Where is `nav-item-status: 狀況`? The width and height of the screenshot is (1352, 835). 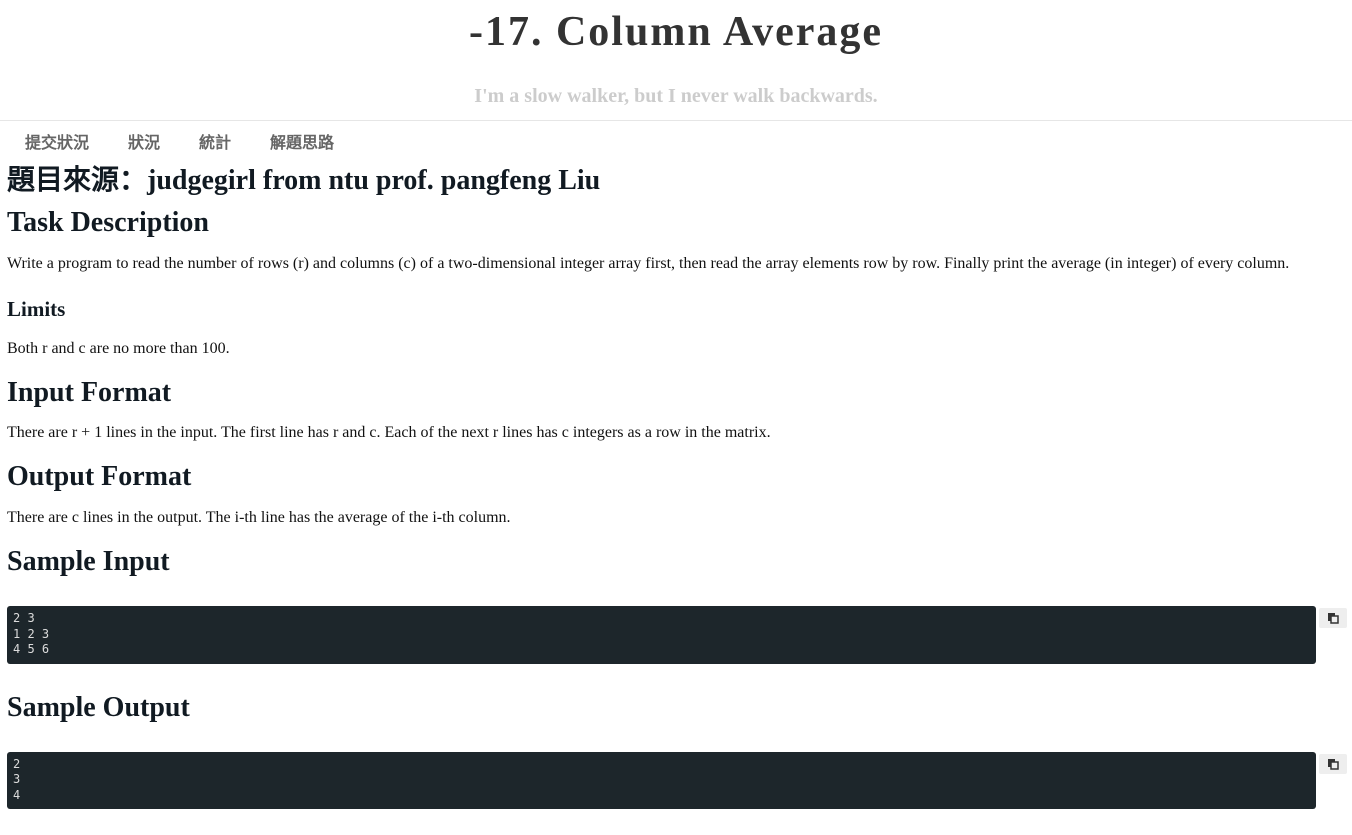
nav-item-status: 狀況 is located at coordinates (144, 141).